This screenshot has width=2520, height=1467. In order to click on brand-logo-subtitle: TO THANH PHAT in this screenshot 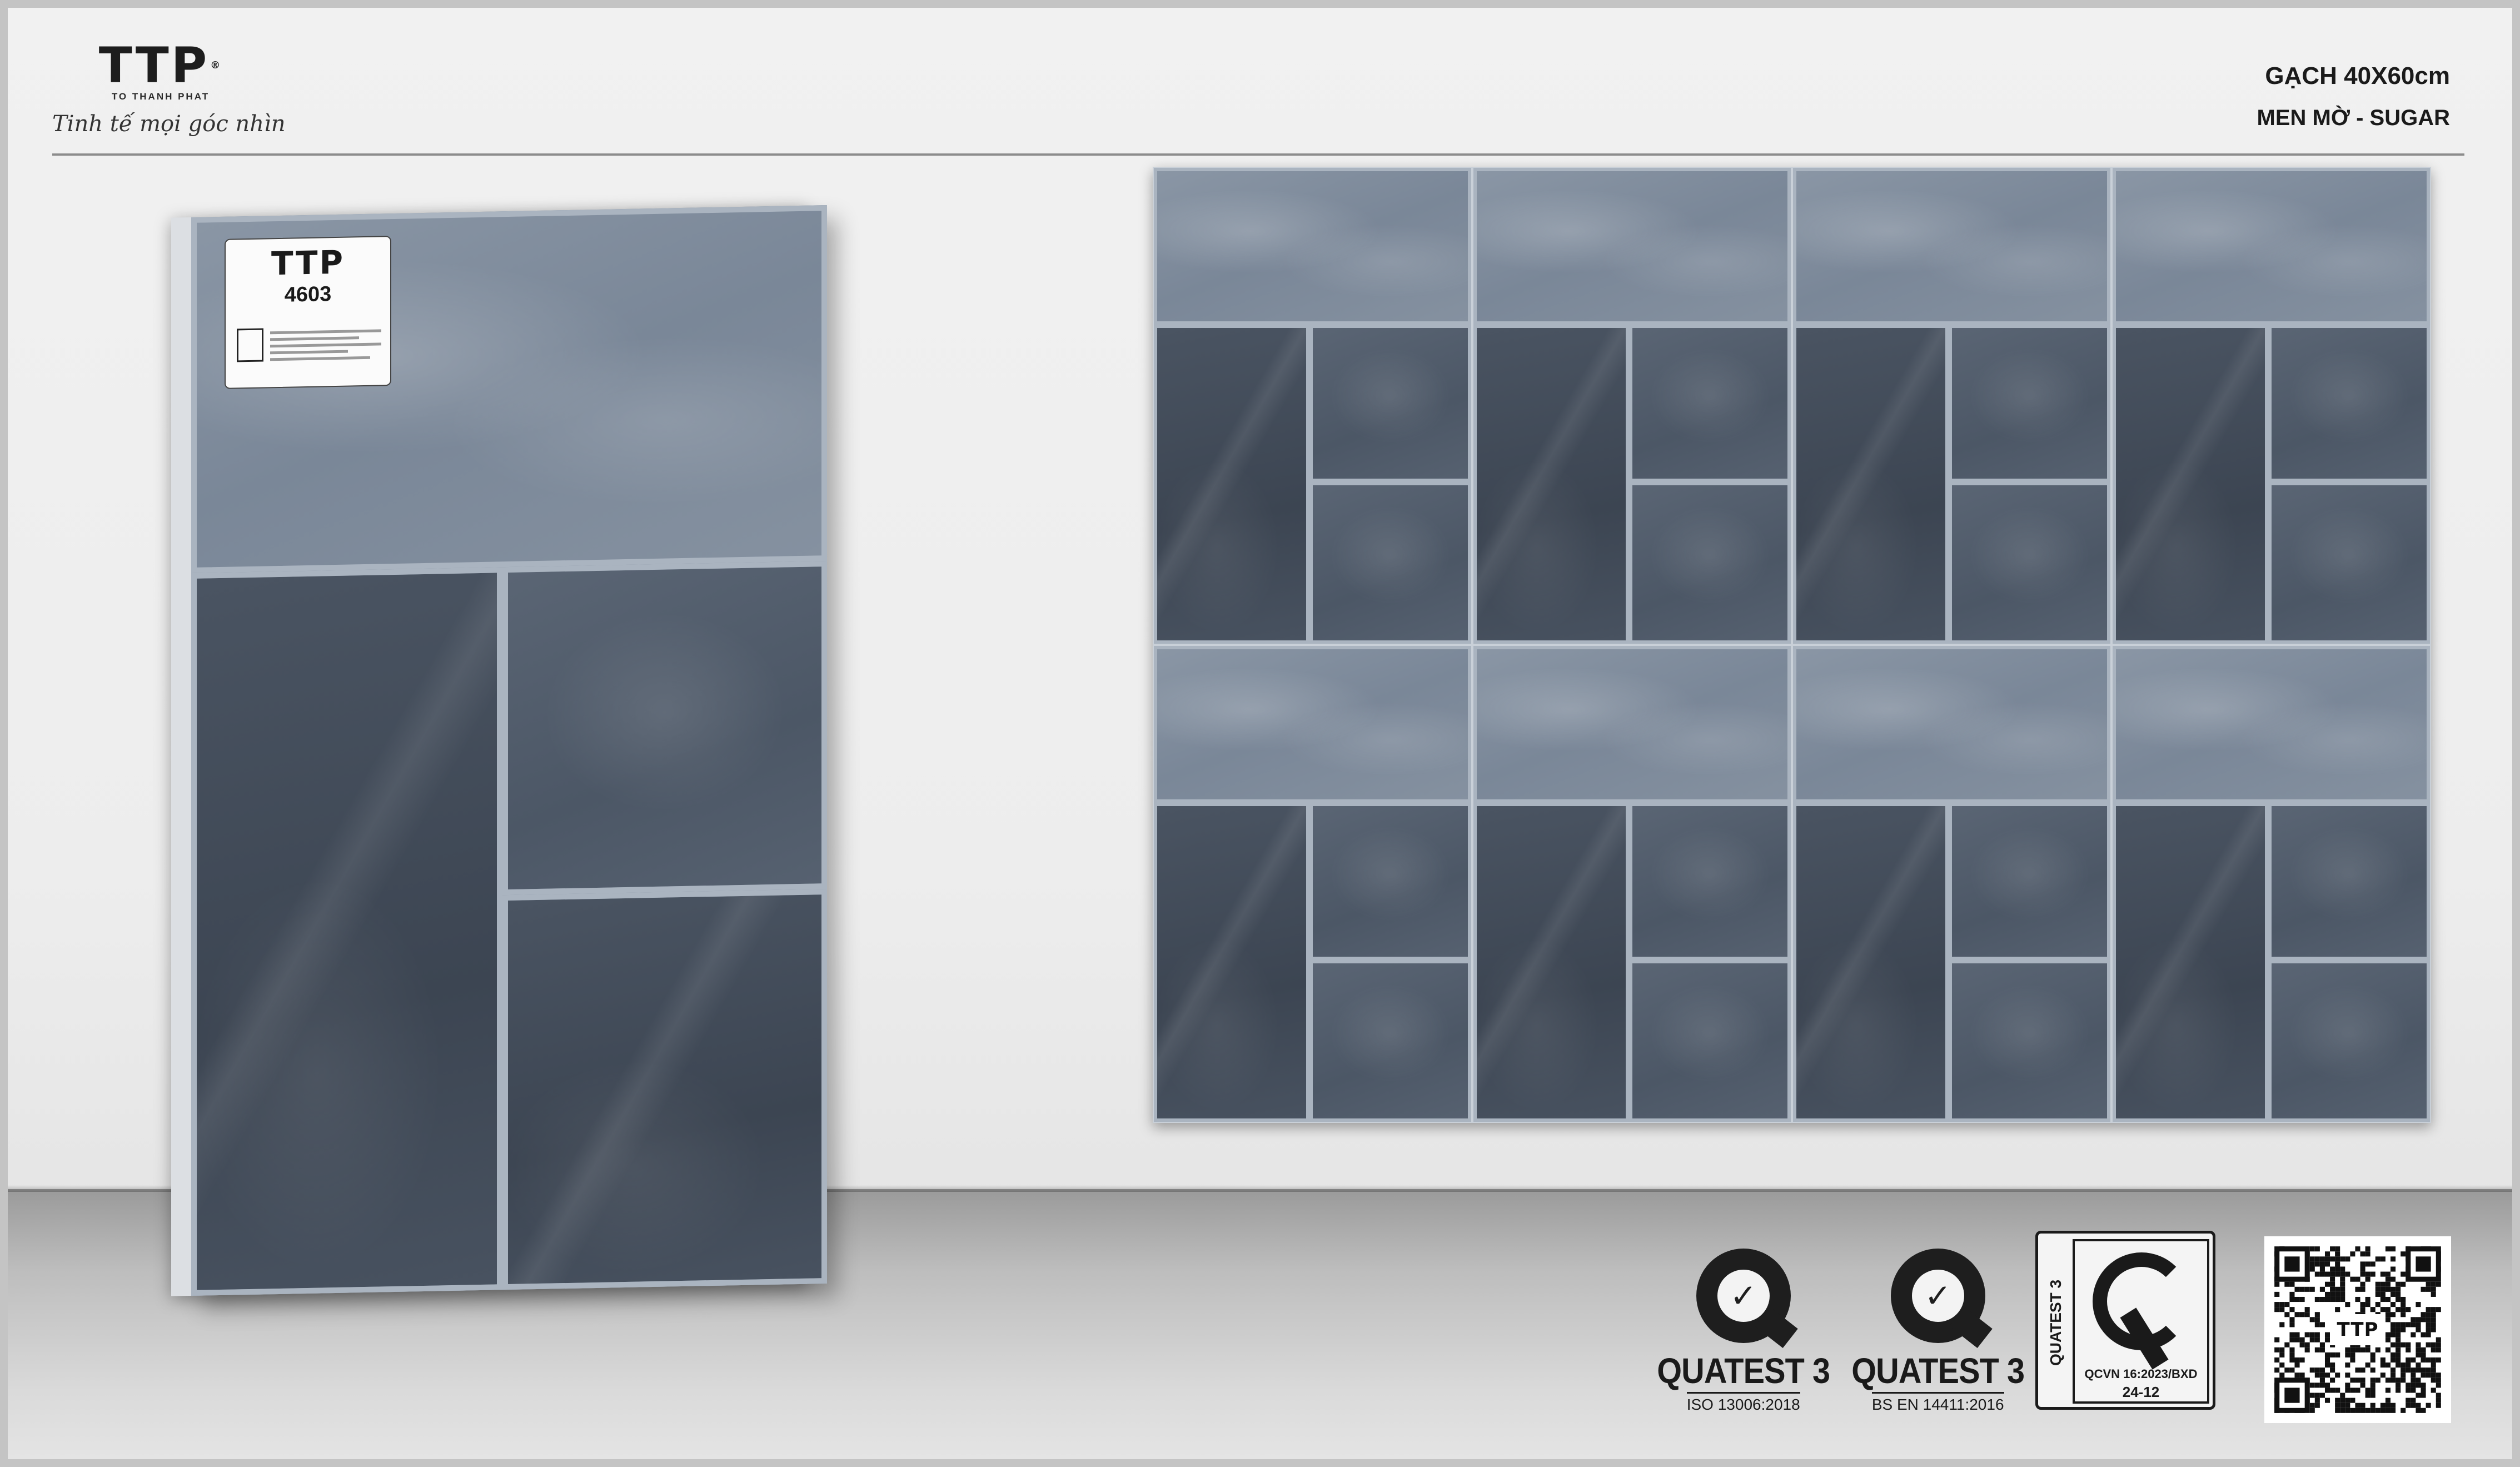, I will do `click(161, 96)`.